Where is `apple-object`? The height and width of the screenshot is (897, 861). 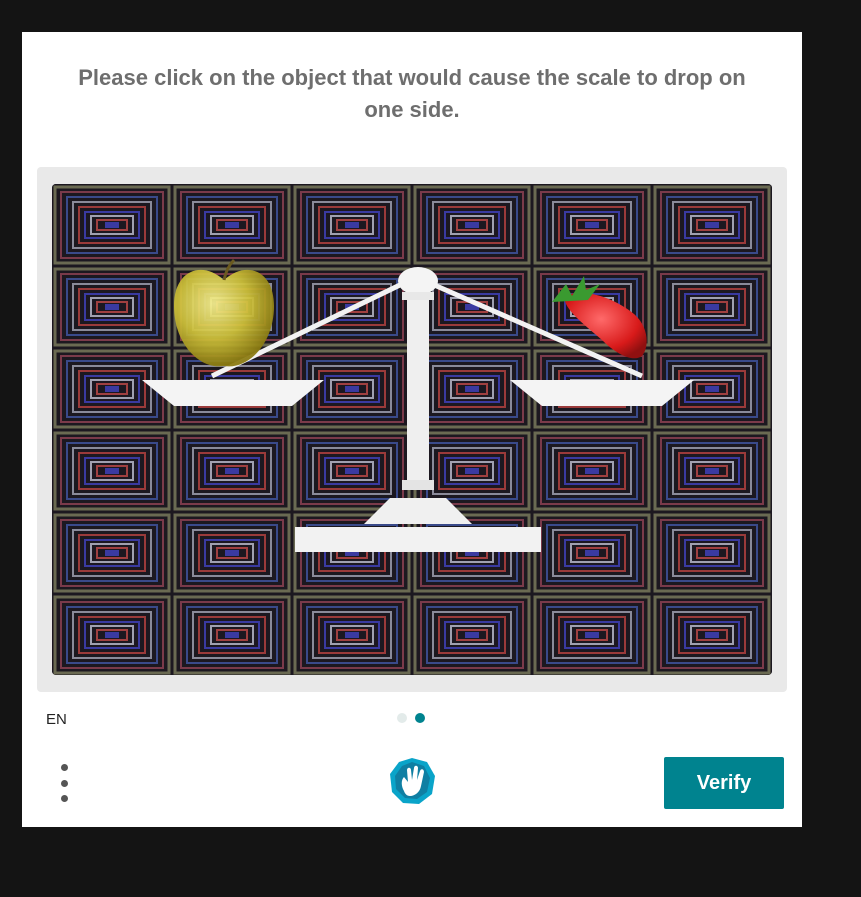
apple-object is located at coordinates (224, 312).